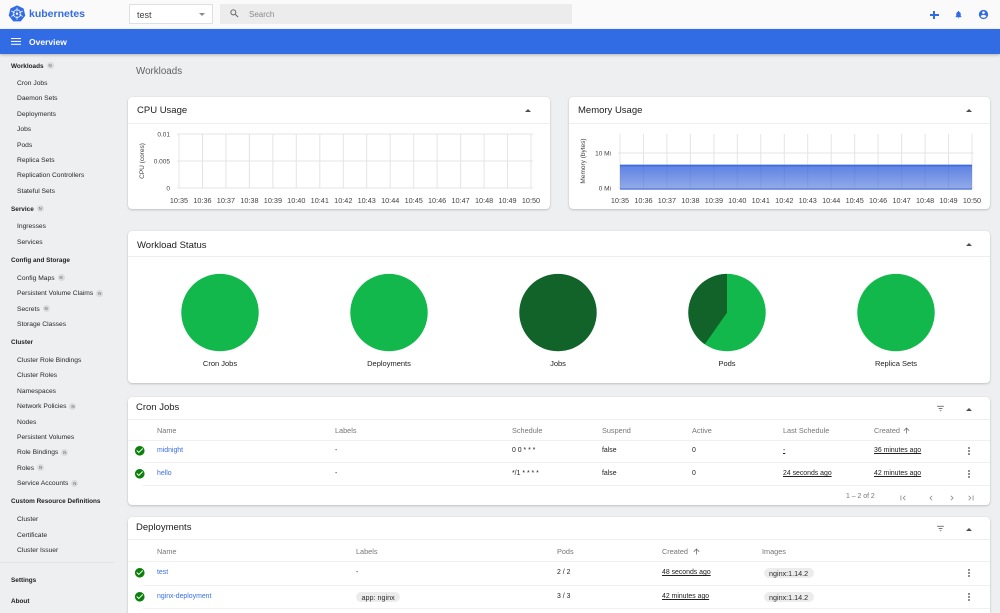 This screenshot has height=613, width=1000. Describe the element at coordinates (142, 161) in the screenshot. I see `svg-text: CPU (cores)` at that location.